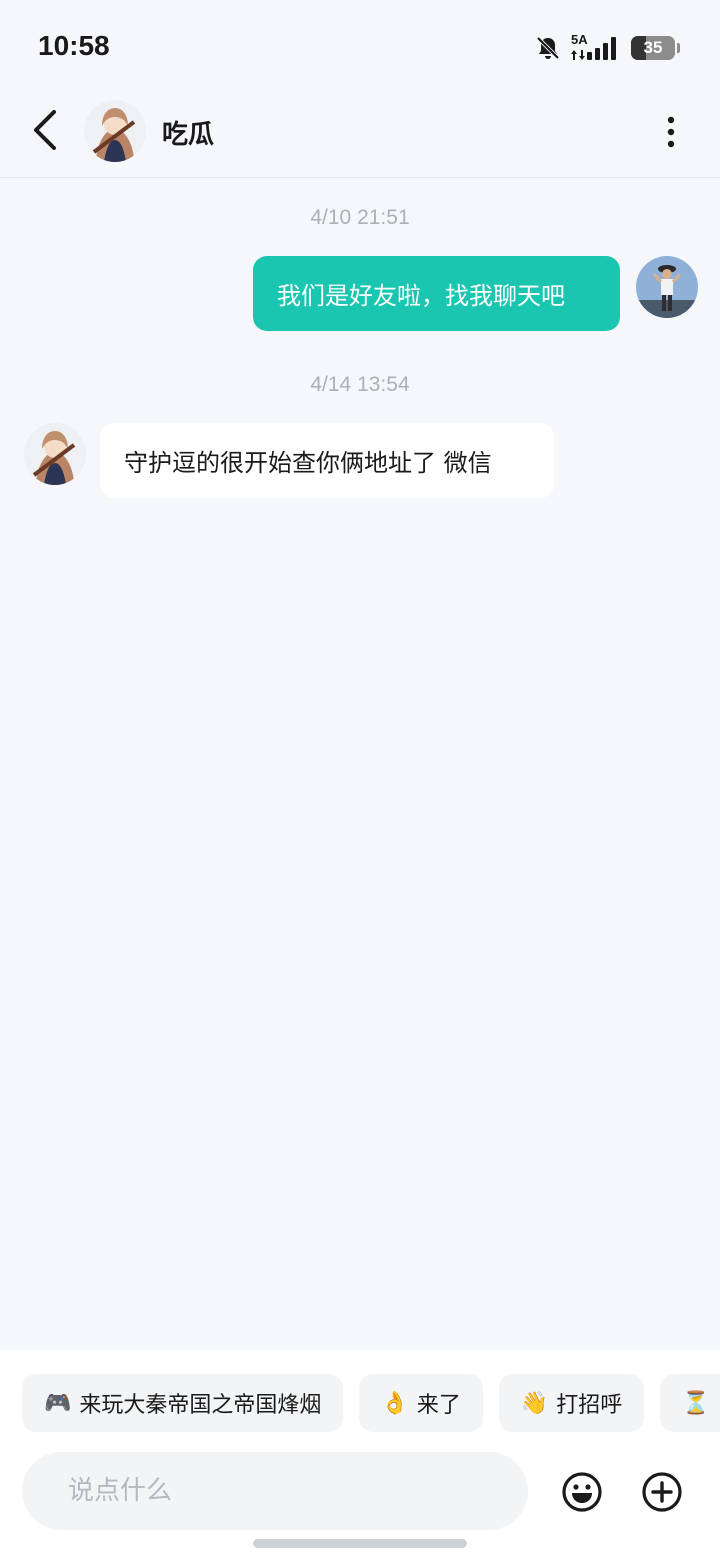 The width and height of the screenshot is (720, 1560). Describe the element at coordinates (601, 48) in the screenshot. I see `signal-icon` at that location.